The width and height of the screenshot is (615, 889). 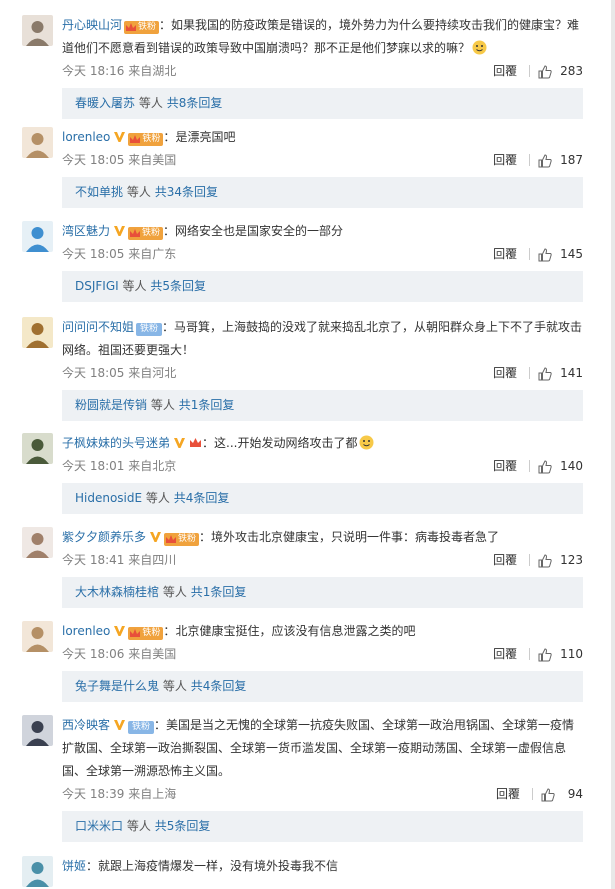 I want to click on username-link: 子枫妹妹的头号迷弟, so click(x=116, y=443).